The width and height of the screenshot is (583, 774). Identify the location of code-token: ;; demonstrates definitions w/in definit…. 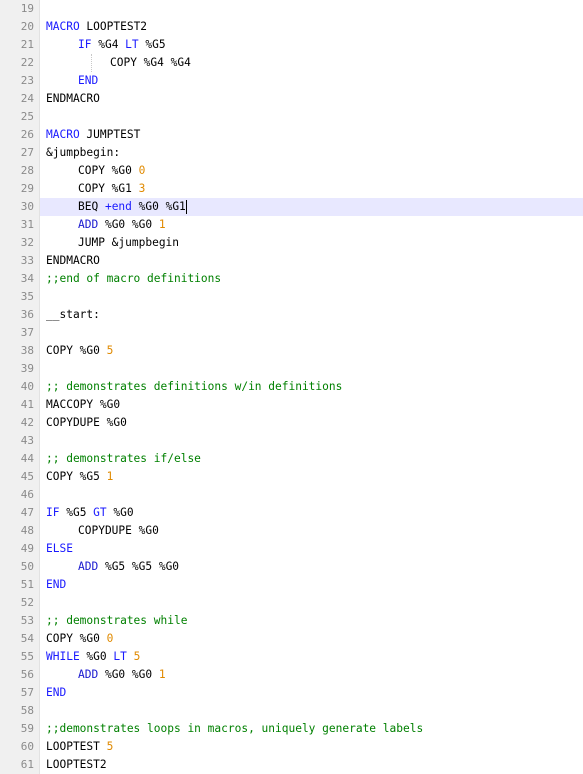
(194, 386).